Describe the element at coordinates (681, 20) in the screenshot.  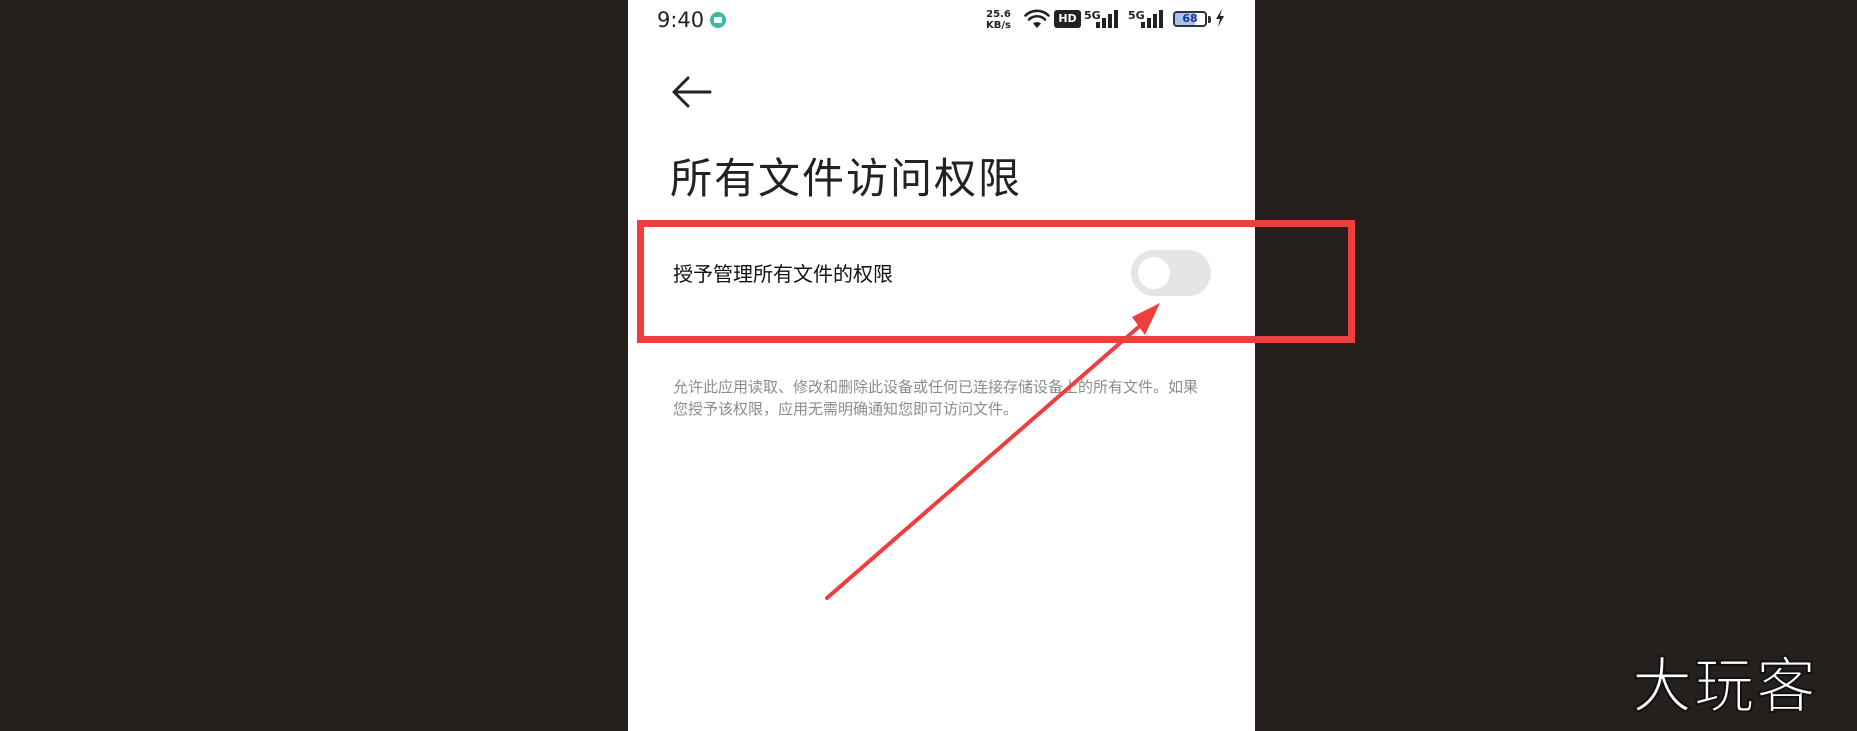
I see `status-time: 9:40` at that location.